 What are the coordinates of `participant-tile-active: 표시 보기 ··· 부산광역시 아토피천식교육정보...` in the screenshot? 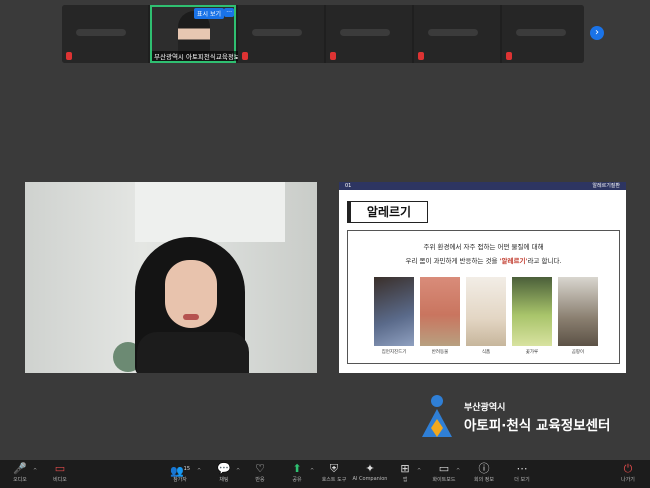 It's located at (199, 34).